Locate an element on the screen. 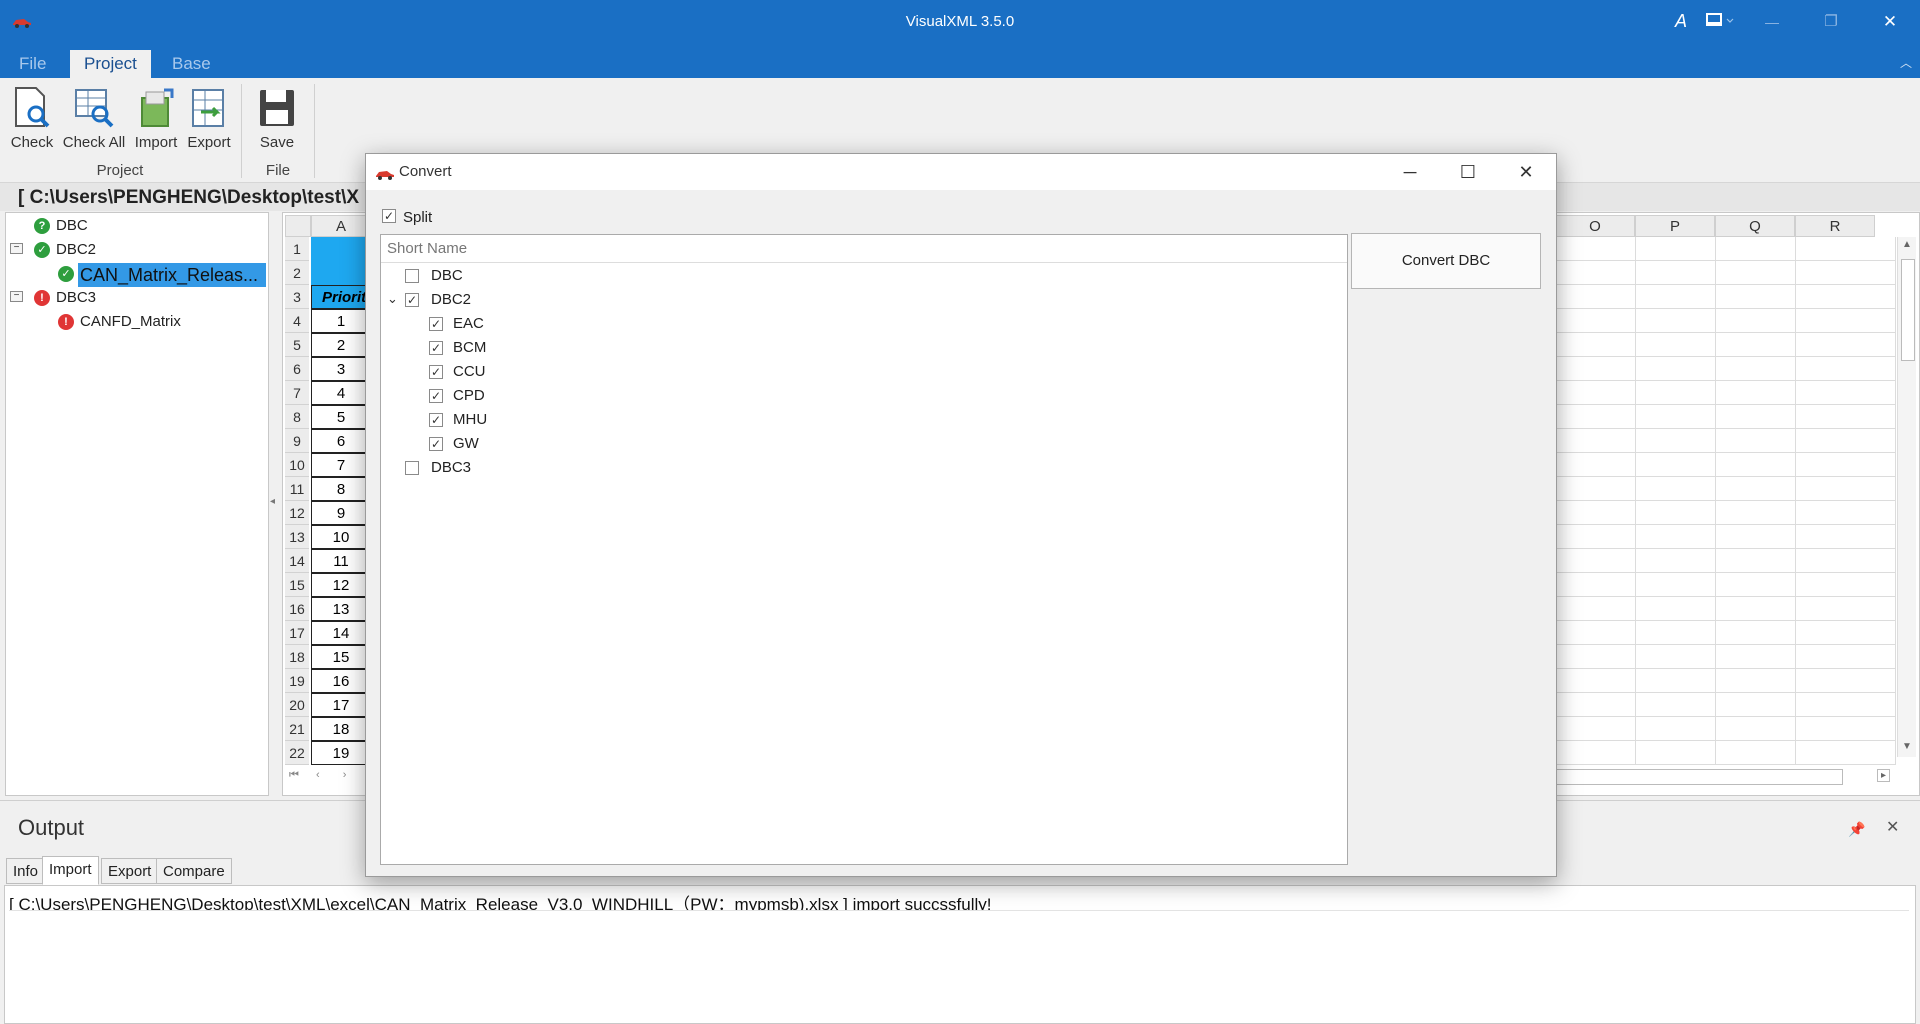 This screenshot has height=1024, width=1920. dialog-close-button: ✕ is located at coordinates (1526, 172).